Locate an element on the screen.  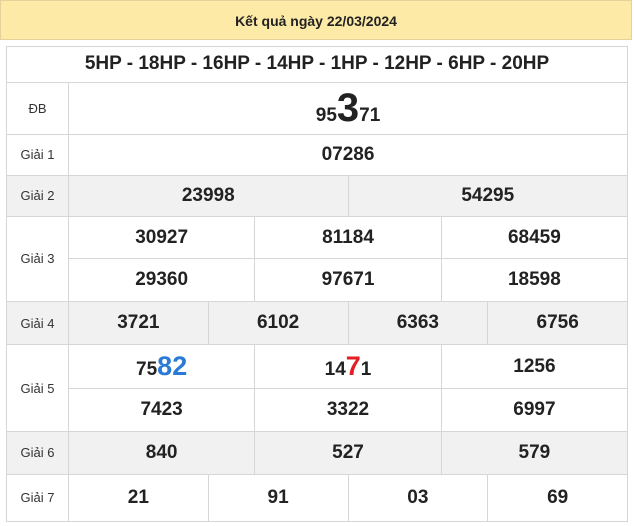
prize-3-number: 18598 is located at coordinates (534, 280).